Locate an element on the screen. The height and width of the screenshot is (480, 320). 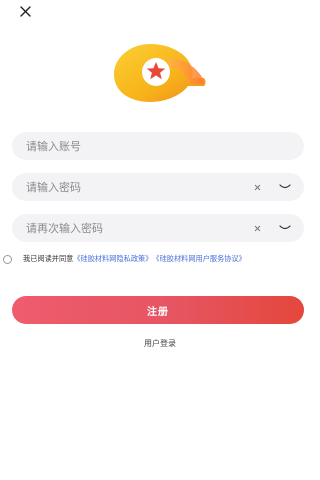
agreement-checkbox is located at coordinates (7, 259).